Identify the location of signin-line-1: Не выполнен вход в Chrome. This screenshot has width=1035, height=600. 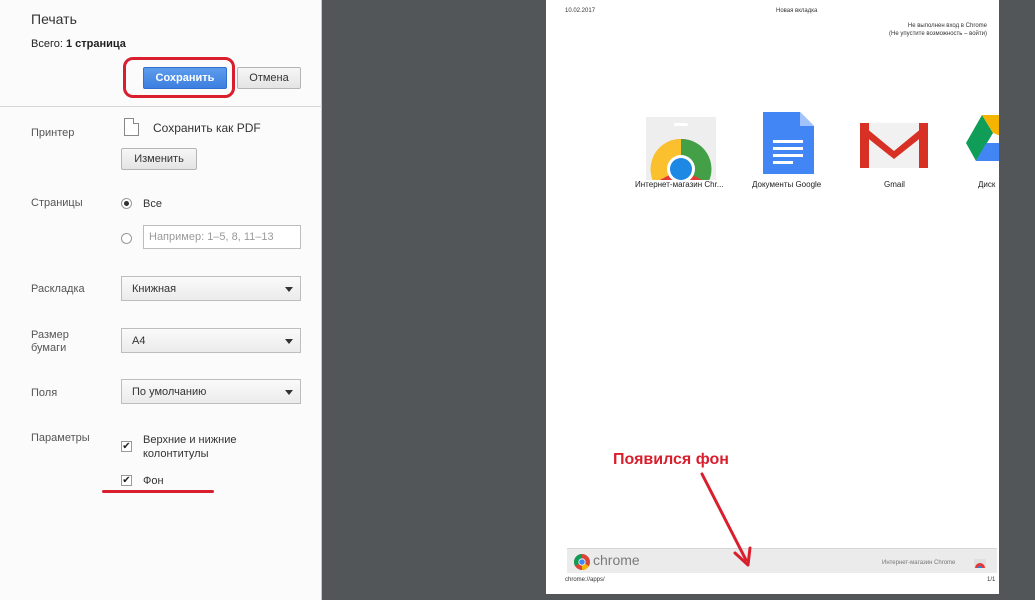
(947, 26).